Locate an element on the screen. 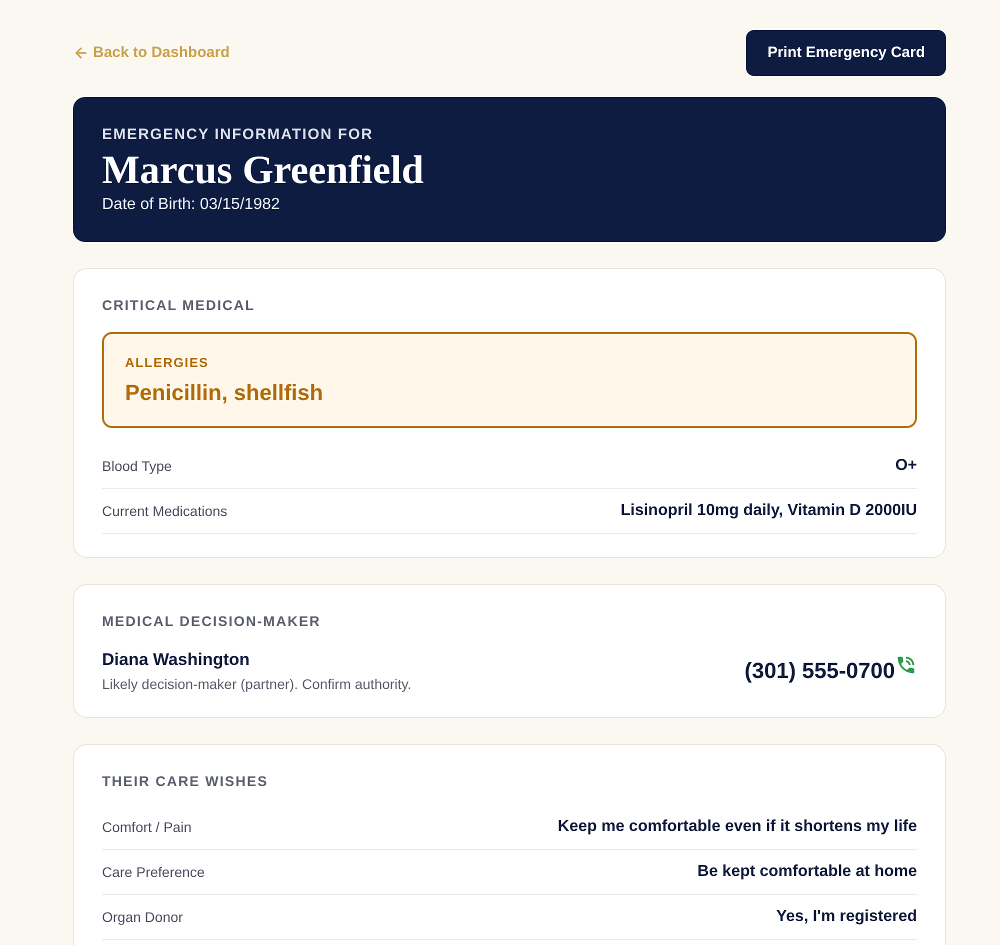  section-title: THEIR CARE WISHES is located at coordinates (186, 781).